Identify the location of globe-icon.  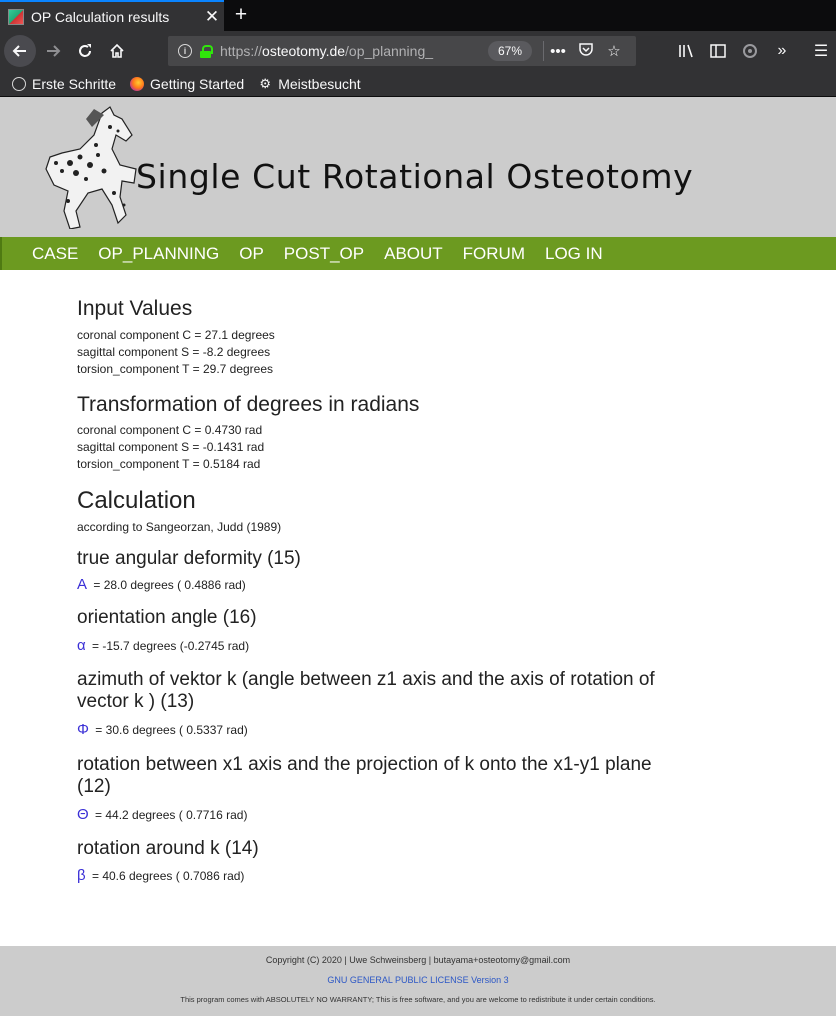
(19, 83).